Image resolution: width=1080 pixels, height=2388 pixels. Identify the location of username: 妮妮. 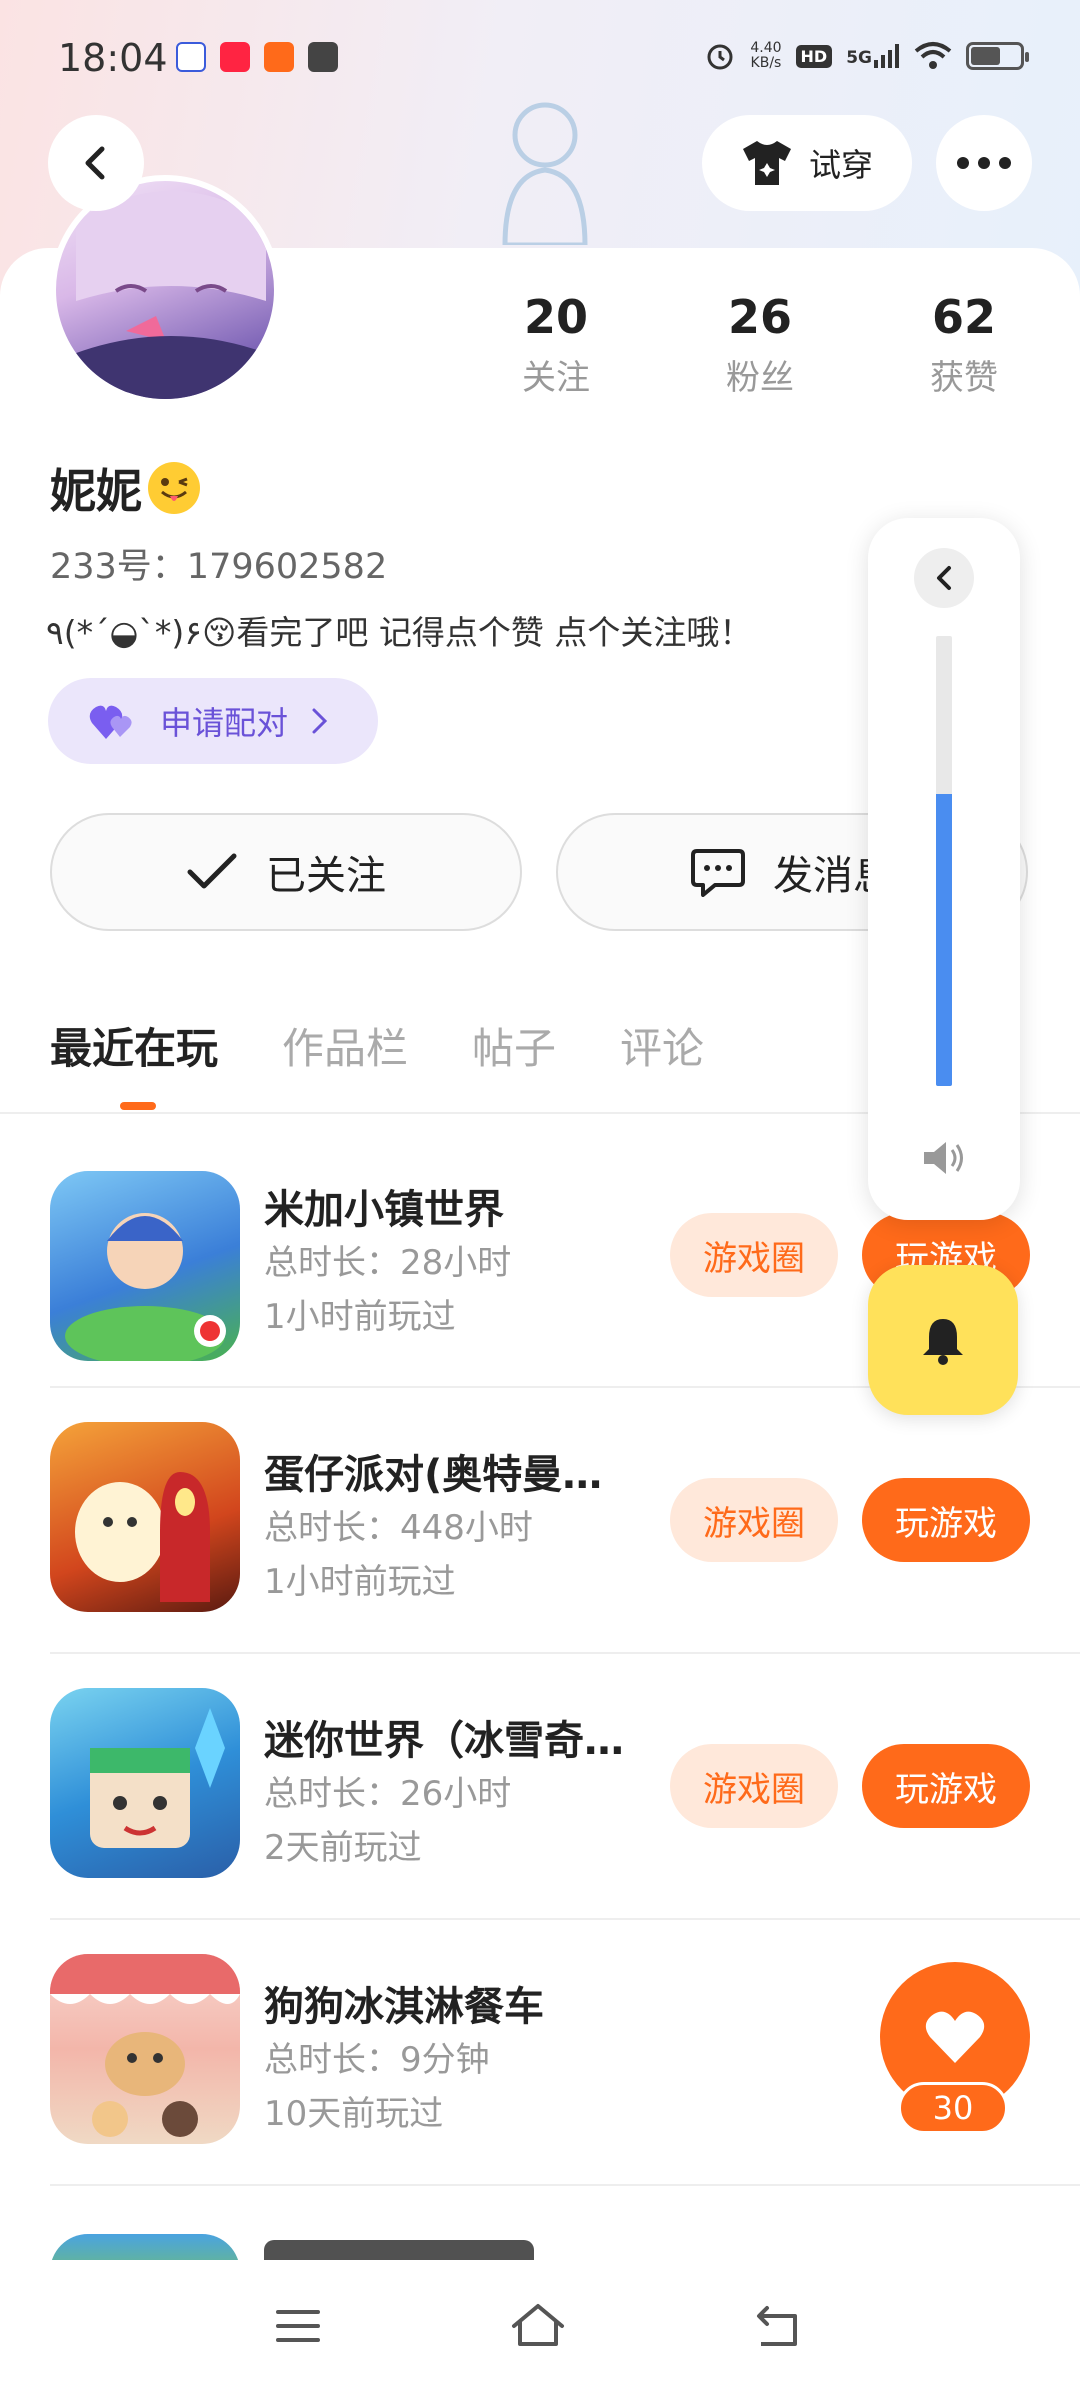
(96, 491).